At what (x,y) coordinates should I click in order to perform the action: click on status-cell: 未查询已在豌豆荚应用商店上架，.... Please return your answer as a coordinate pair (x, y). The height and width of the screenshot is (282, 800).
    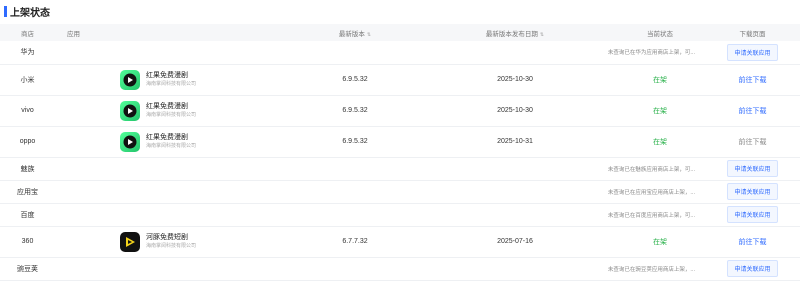
    Looking at the image, I should click on (656, 269).